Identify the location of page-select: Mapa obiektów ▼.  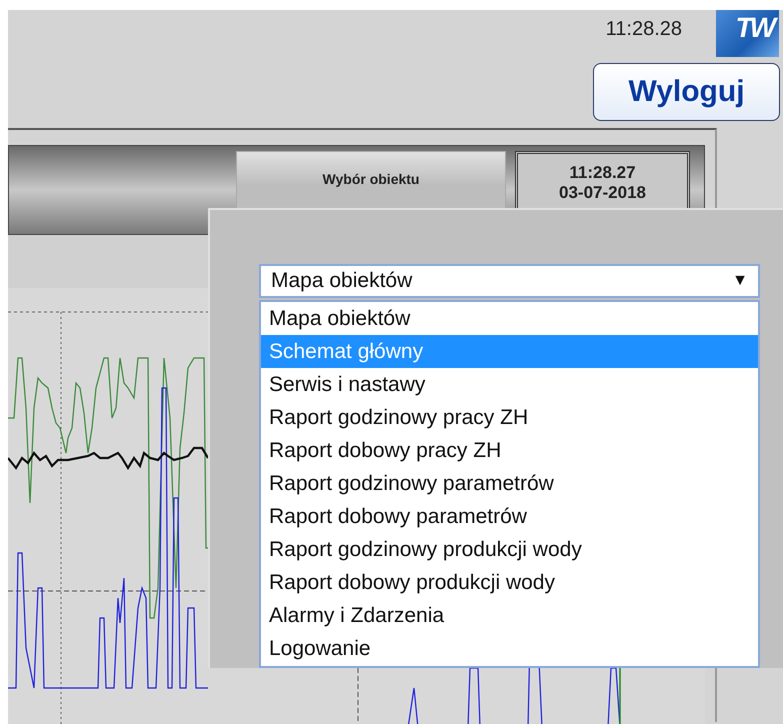
(509, 281).